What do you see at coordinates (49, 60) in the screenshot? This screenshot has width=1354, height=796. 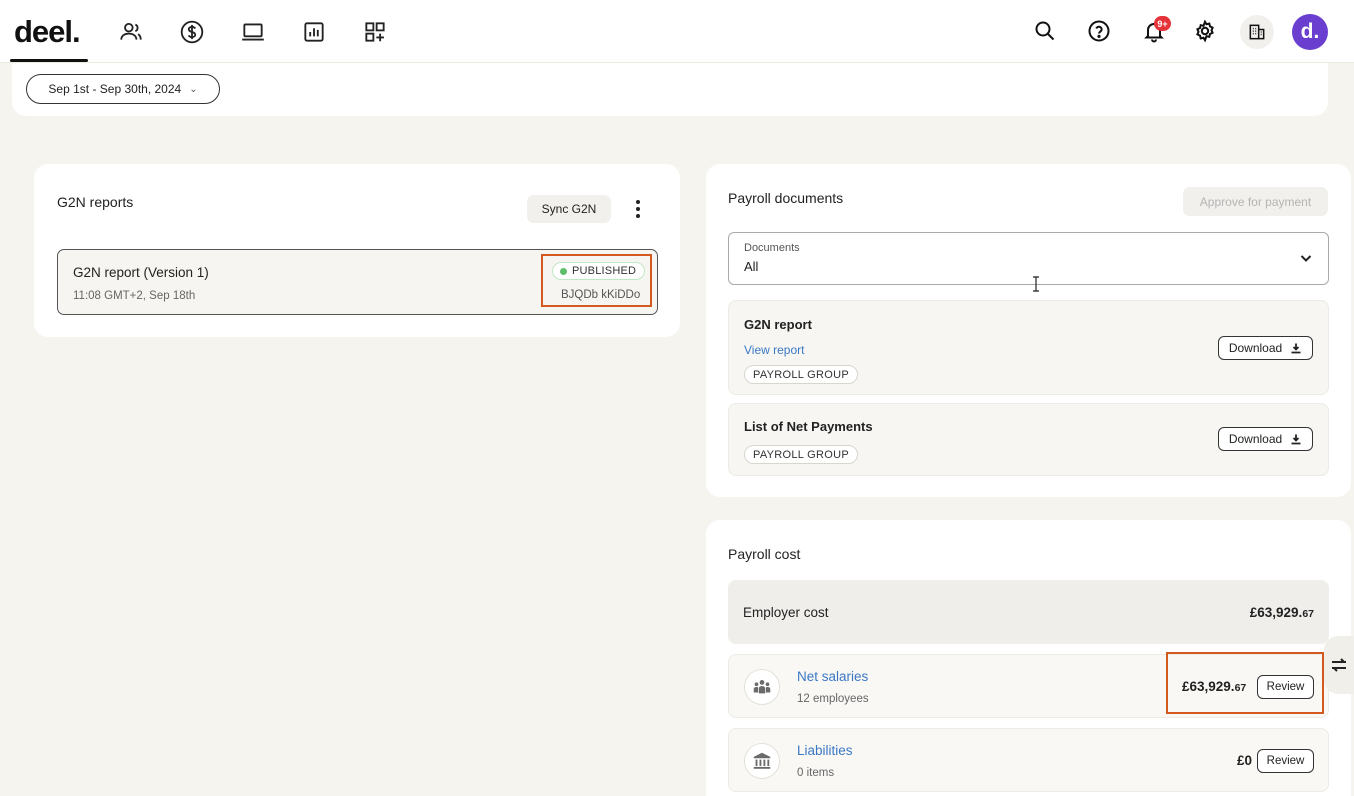 I see `active-nav-indicator` at bounding box center [49, 60].